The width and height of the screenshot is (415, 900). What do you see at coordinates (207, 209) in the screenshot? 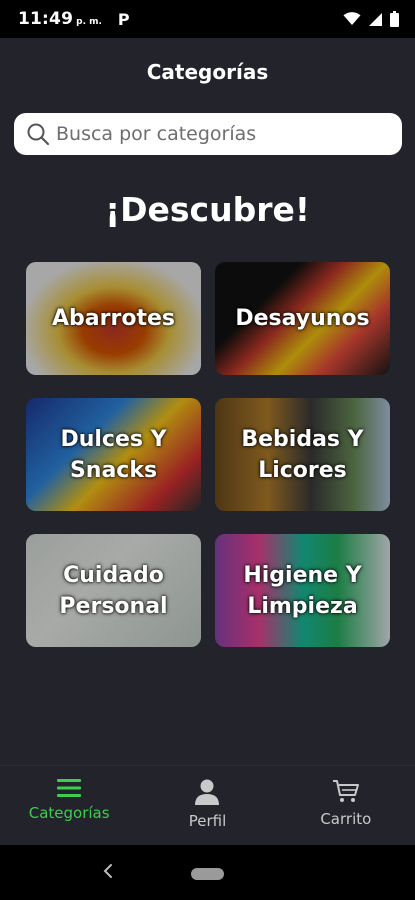
I see `discover-heading: ¡Descubre!` at bounding box center [207, 209].